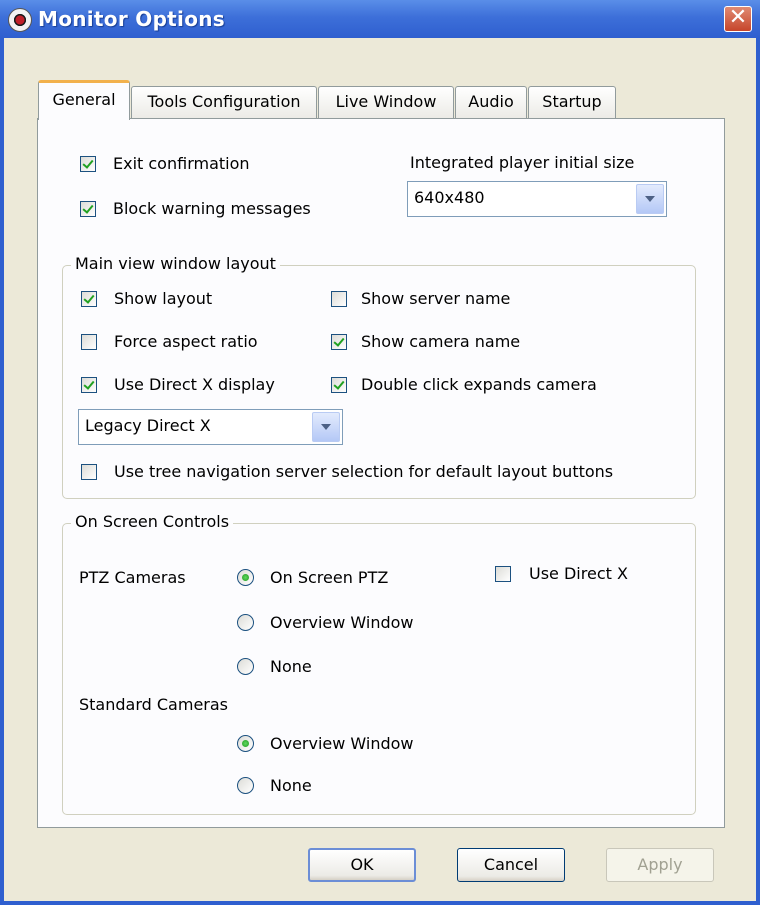  I want to click on camera-eye-icon, so click(20, 20).